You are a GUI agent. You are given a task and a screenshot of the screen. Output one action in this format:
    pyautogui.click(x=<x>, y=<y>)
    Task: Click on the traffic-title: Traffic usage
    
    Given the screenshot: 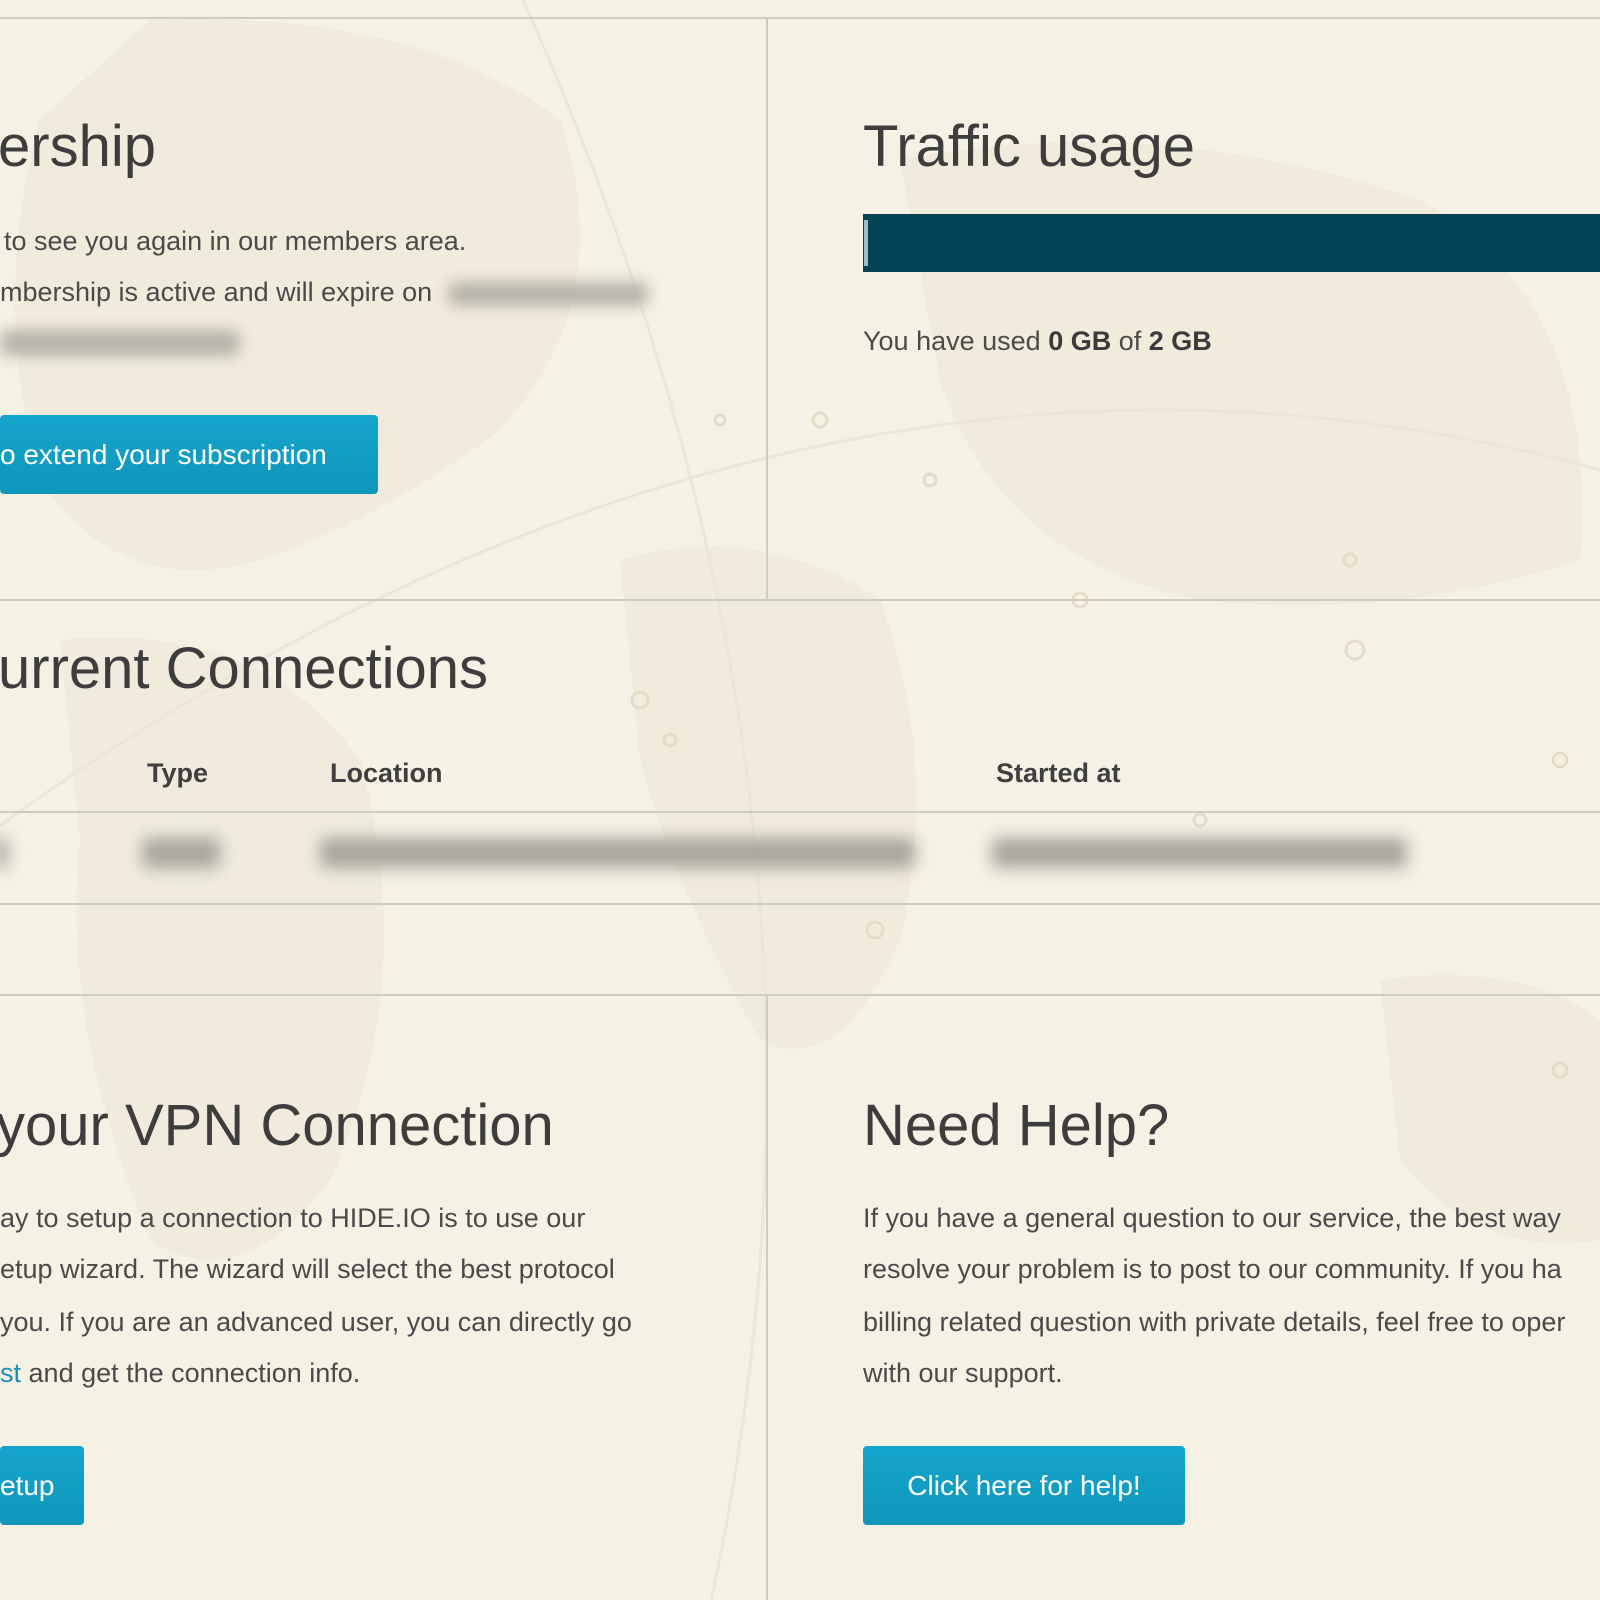 What is the action you would take?
    pyautogui.click(x=1029, y=146)
    